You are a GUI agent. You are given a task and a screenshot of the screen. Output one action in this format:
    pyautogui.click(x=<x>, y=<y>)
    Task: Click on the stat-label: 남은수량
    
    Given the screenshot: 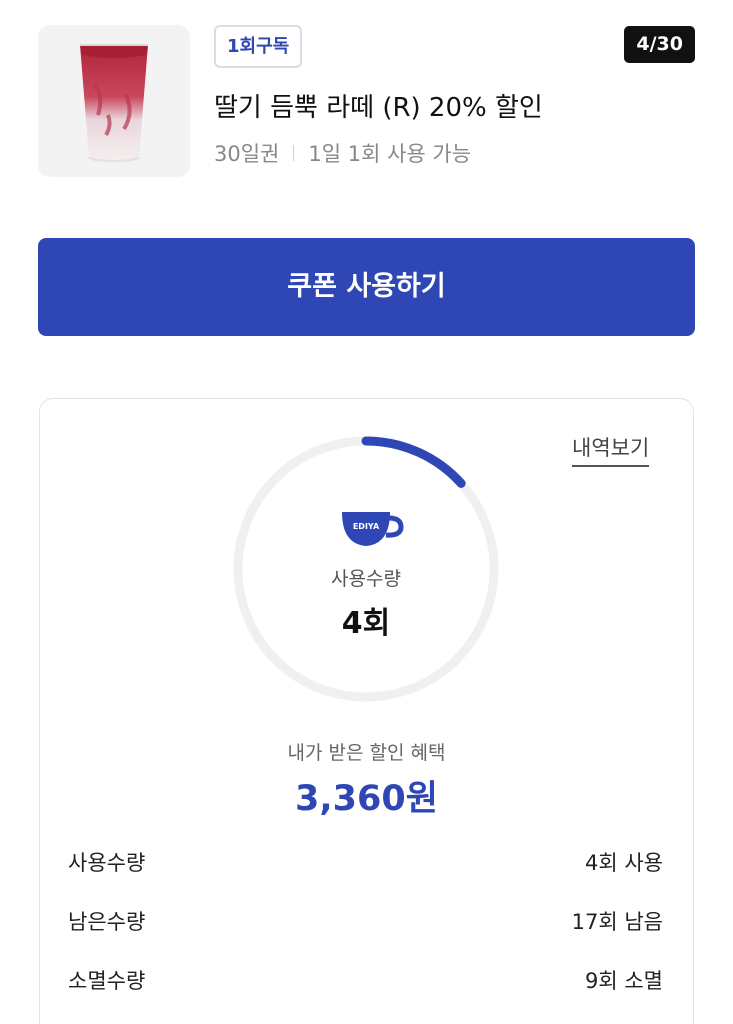 What is the action you would take?
    pyautogui.click(x=107, y=922)
    